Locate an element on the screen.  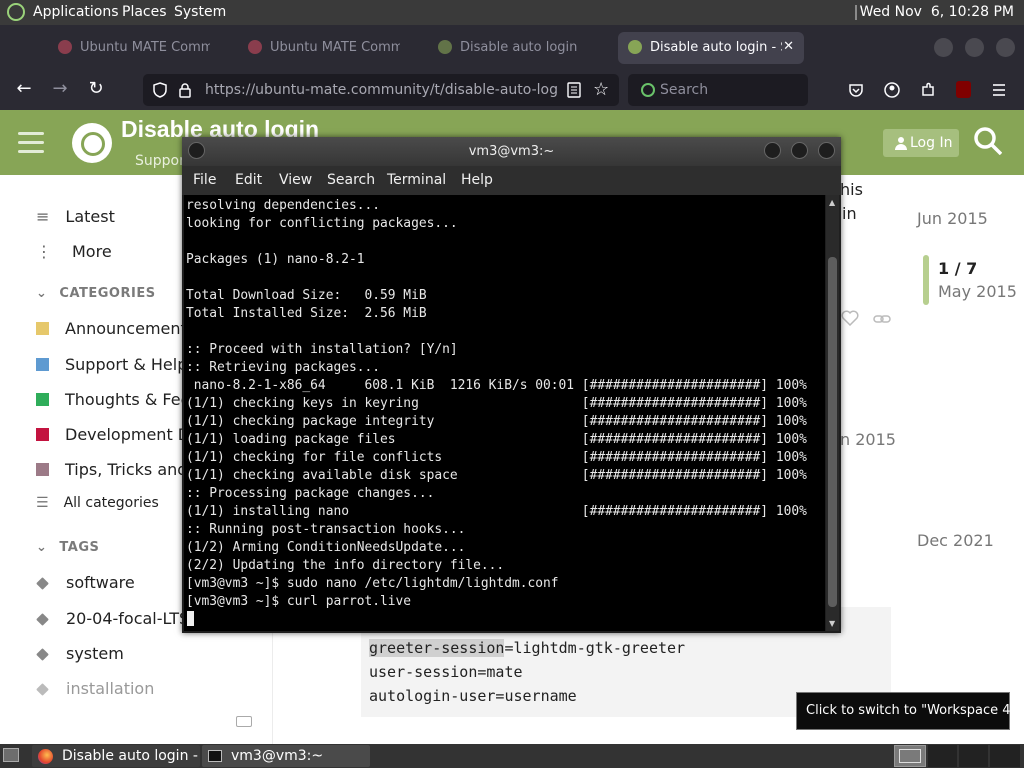
chevron-down-icon: ⌄ is located at coordinates (42, 293).